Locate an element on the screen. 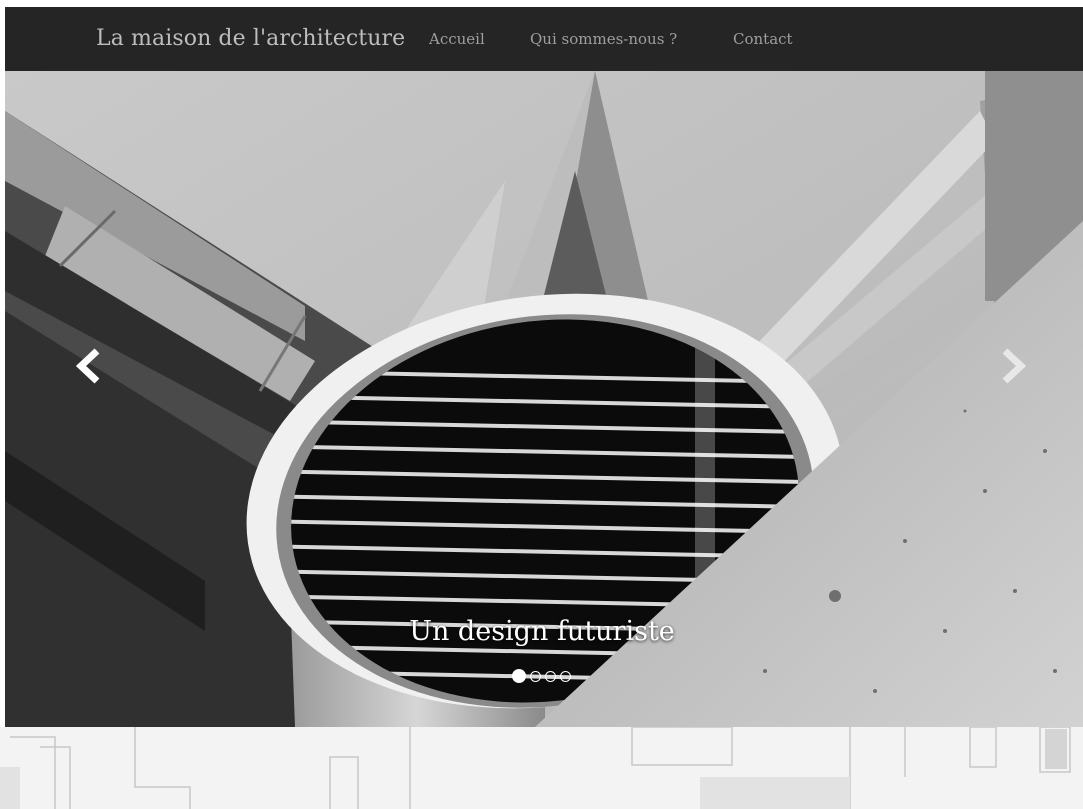  background-pattern is located at coordinates (541, 768).